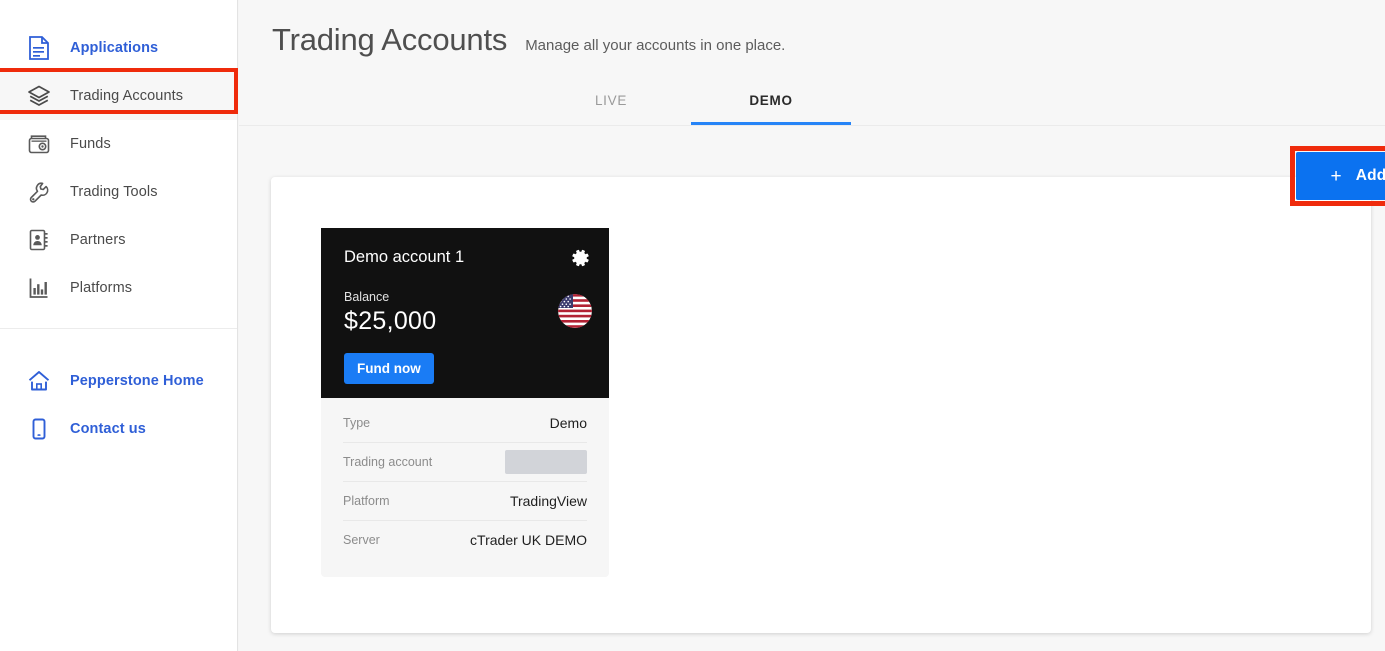 This screenshot has width=1385, height=651. I want to click on home-icon, so click(39, 381).